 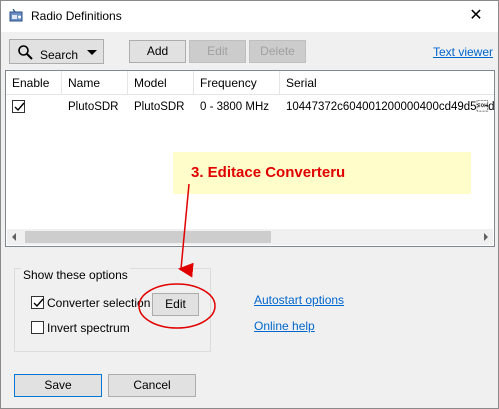 I want to click on converter-selection-label: Converter selection, so click(x=99, y=303).